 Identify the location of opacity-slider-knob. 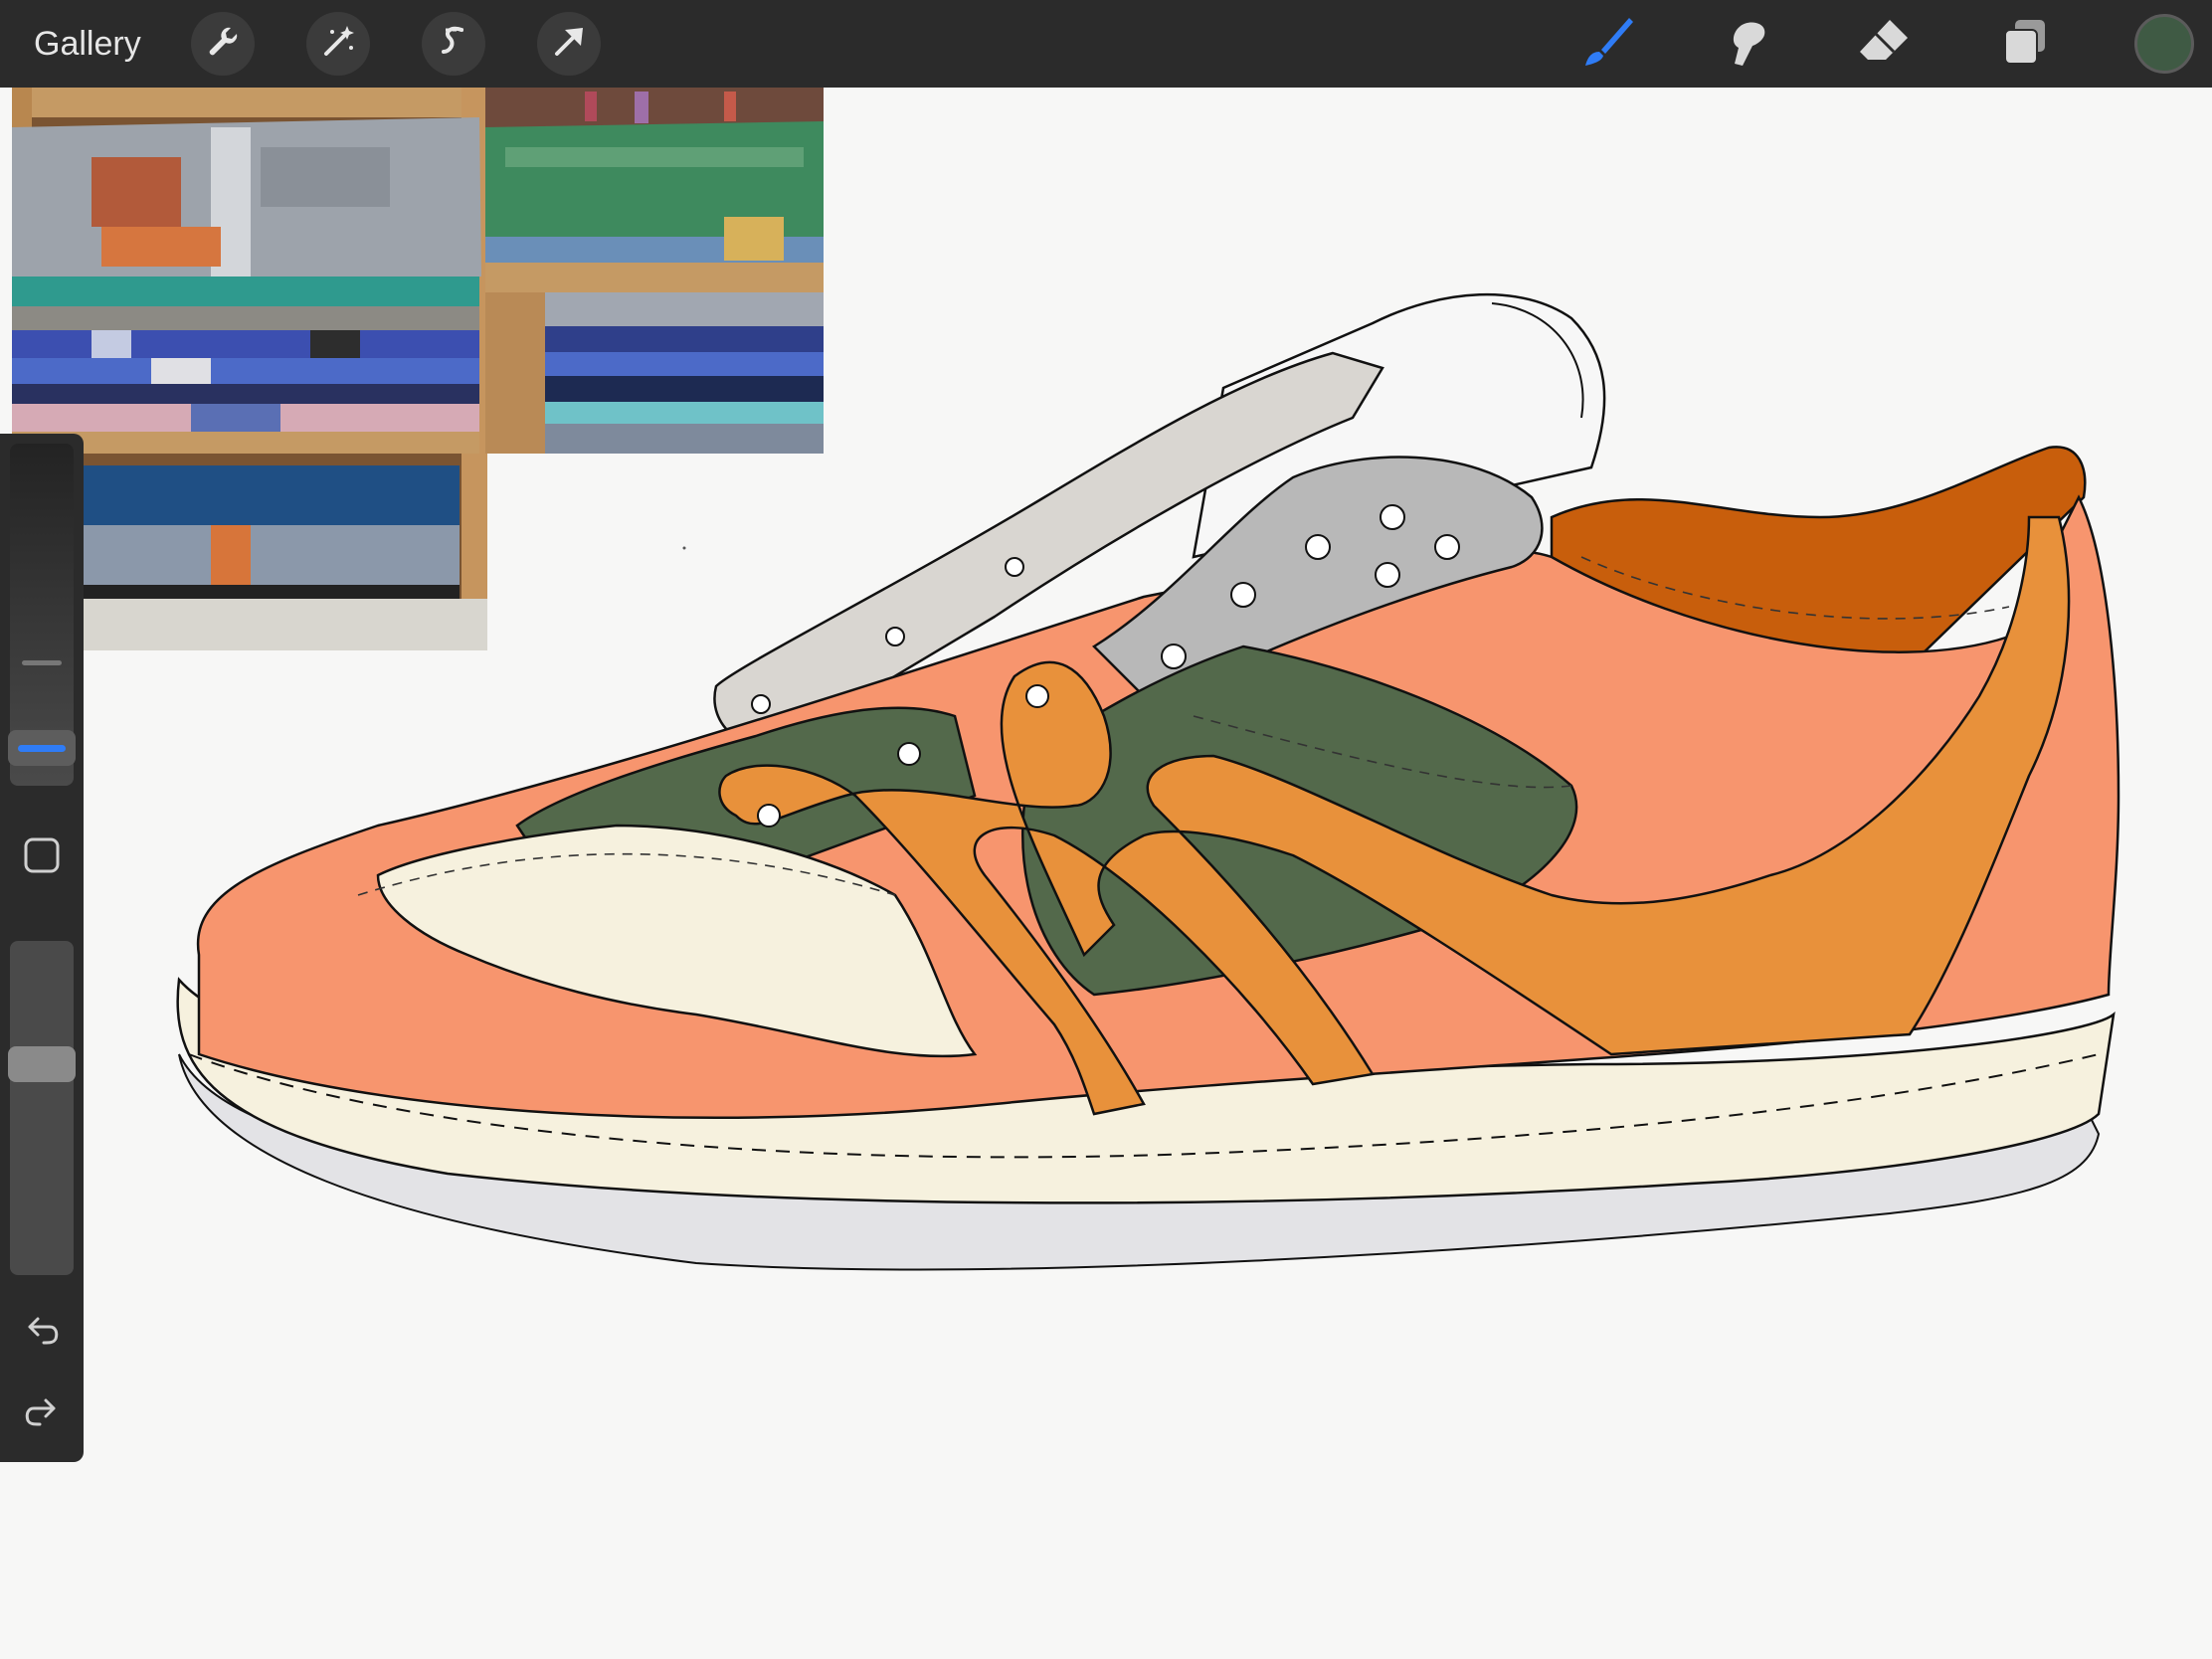
(42, 1064).